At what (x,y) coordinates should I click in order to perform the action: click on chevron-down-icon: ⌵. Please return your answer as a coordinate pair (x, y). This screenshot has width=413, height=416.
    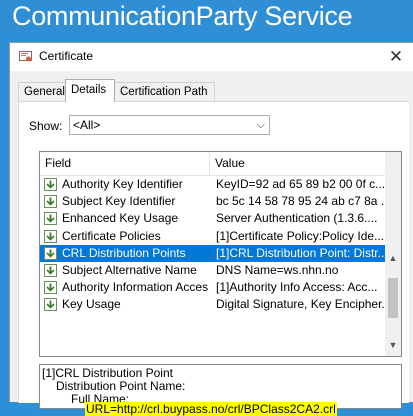
    Looking at the image, I should click on (260, 125).